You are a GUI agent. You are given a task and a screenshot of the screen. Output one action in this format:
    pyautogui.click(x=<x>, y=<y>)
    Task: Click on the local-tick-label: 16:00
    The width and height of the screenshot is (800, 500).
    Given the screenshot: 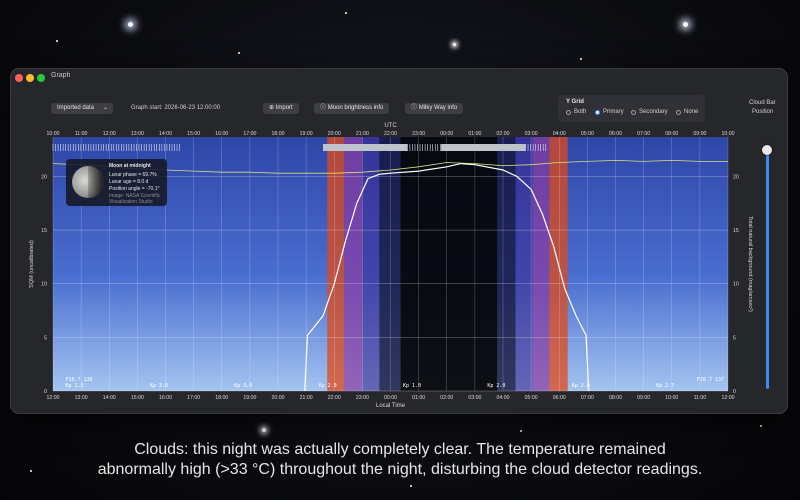 What is the action you would take?
    pyautogui.click(x=165, y=398)
    